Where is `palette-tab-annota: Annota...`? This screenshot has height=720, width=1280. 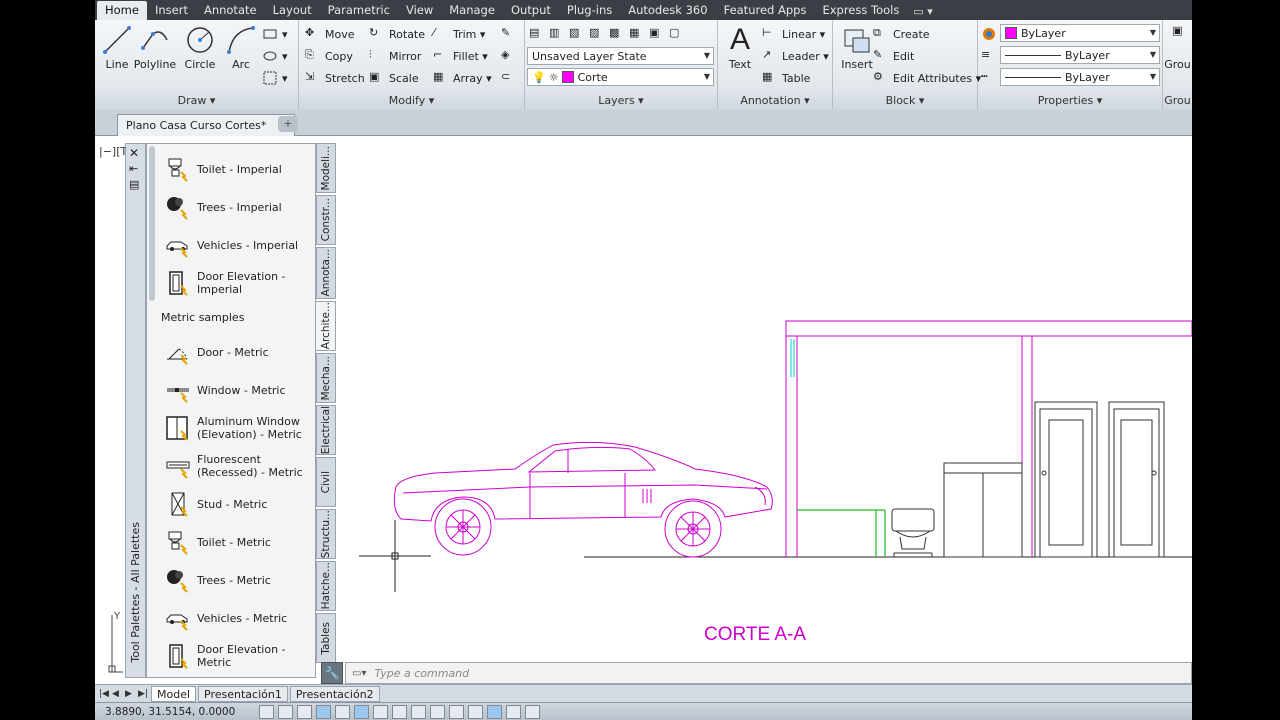
palette-tab-annota: Annota... is located at coordinates (326, 273).